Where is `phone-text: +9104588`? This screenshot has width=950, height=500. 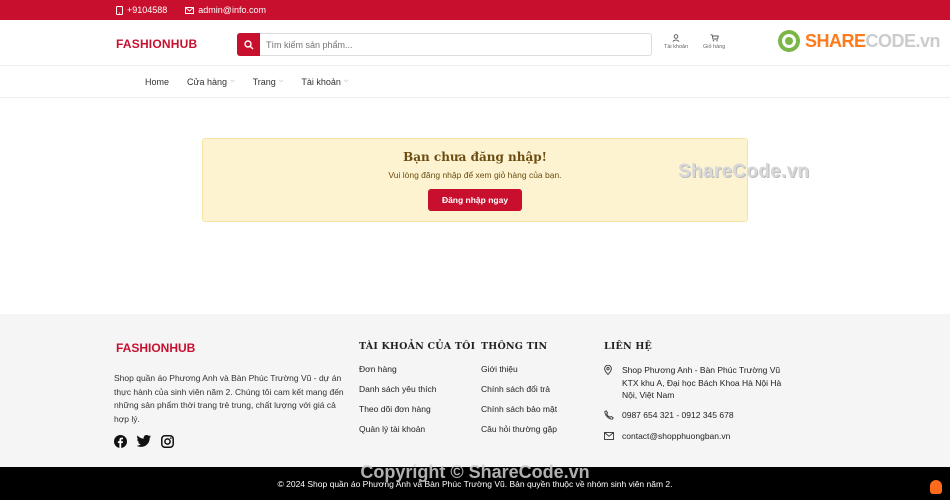
phone-text: +9104588 is located at coordinates (147, 10).